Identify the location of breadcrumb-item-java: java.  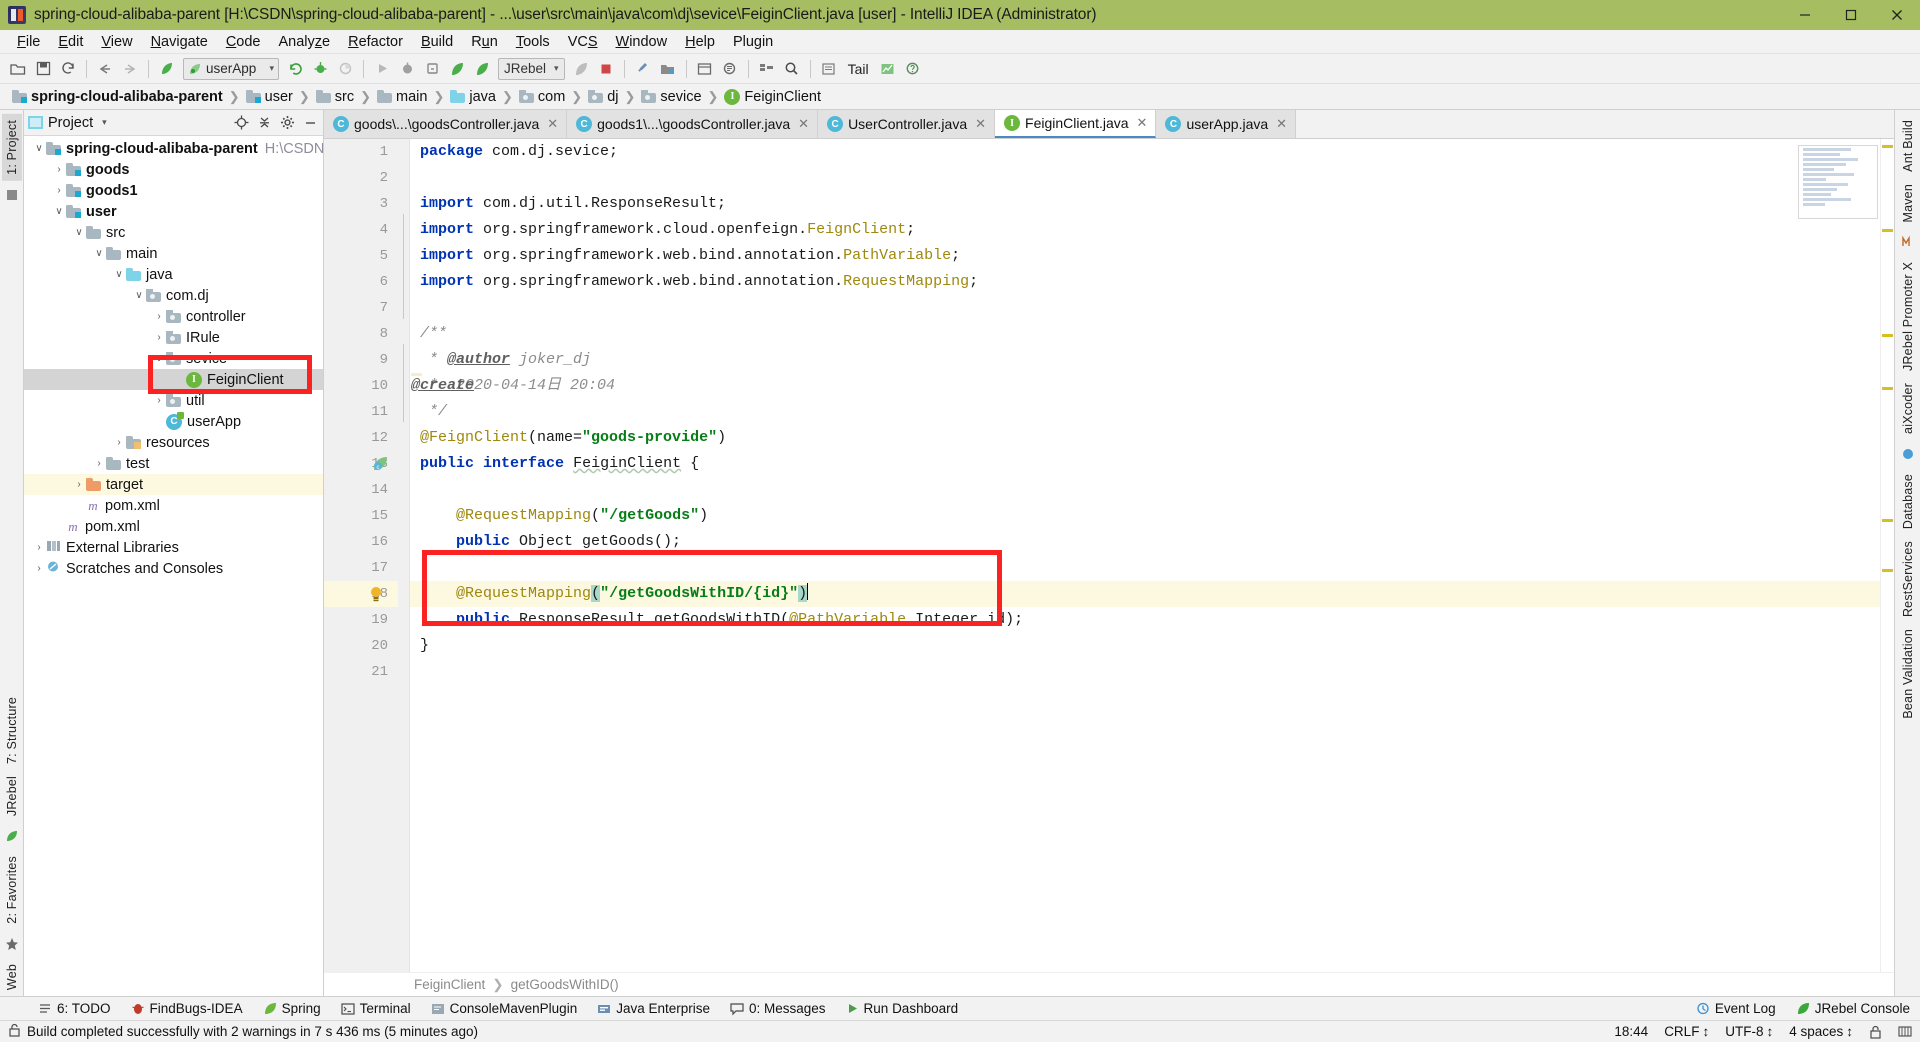
(473, 97).